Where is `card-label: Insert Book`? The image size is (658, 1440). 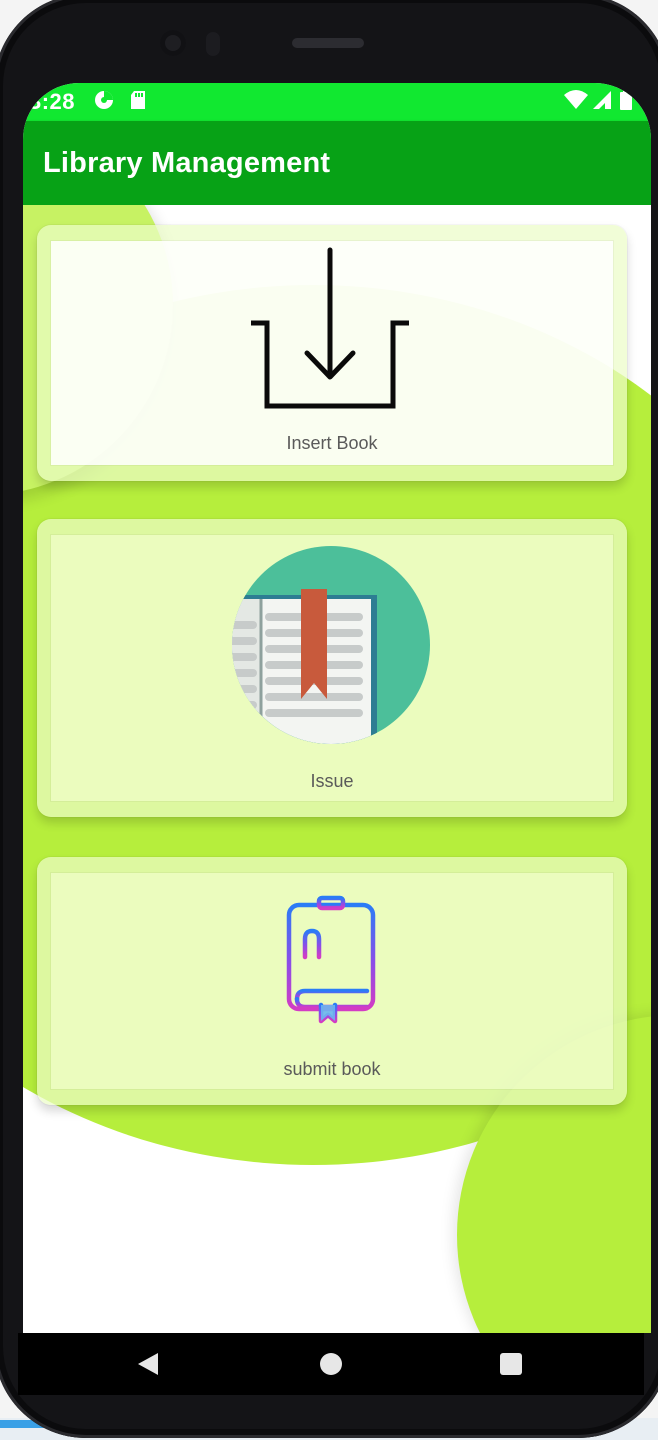 card-label: Insert Book is located at coordinates (332, 443).